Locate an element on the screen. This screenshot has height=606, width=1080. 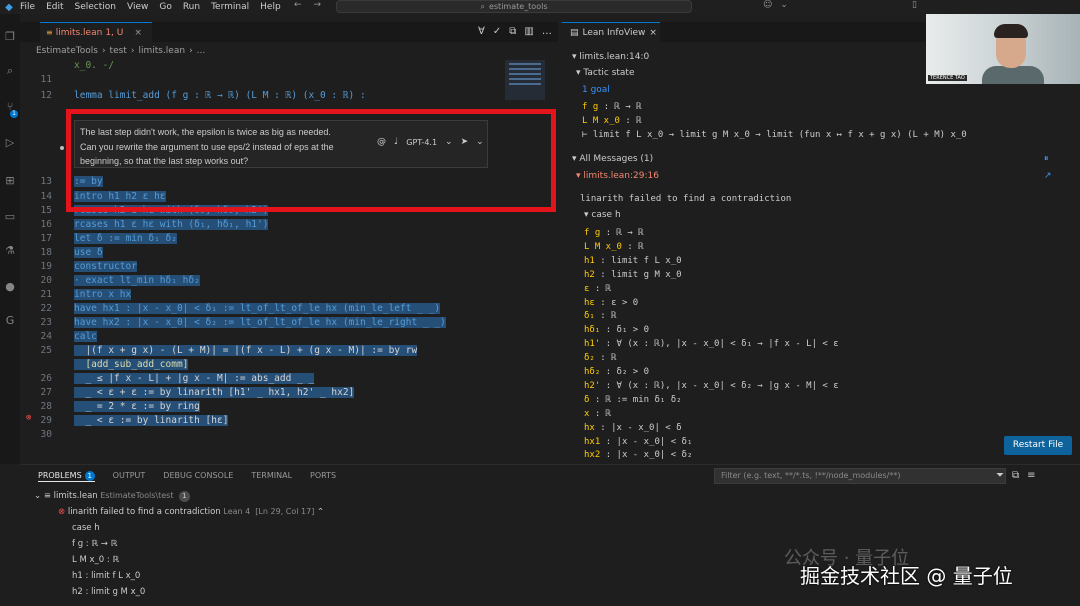
tab-label: limits.lean is located at coordinates (79, 32).